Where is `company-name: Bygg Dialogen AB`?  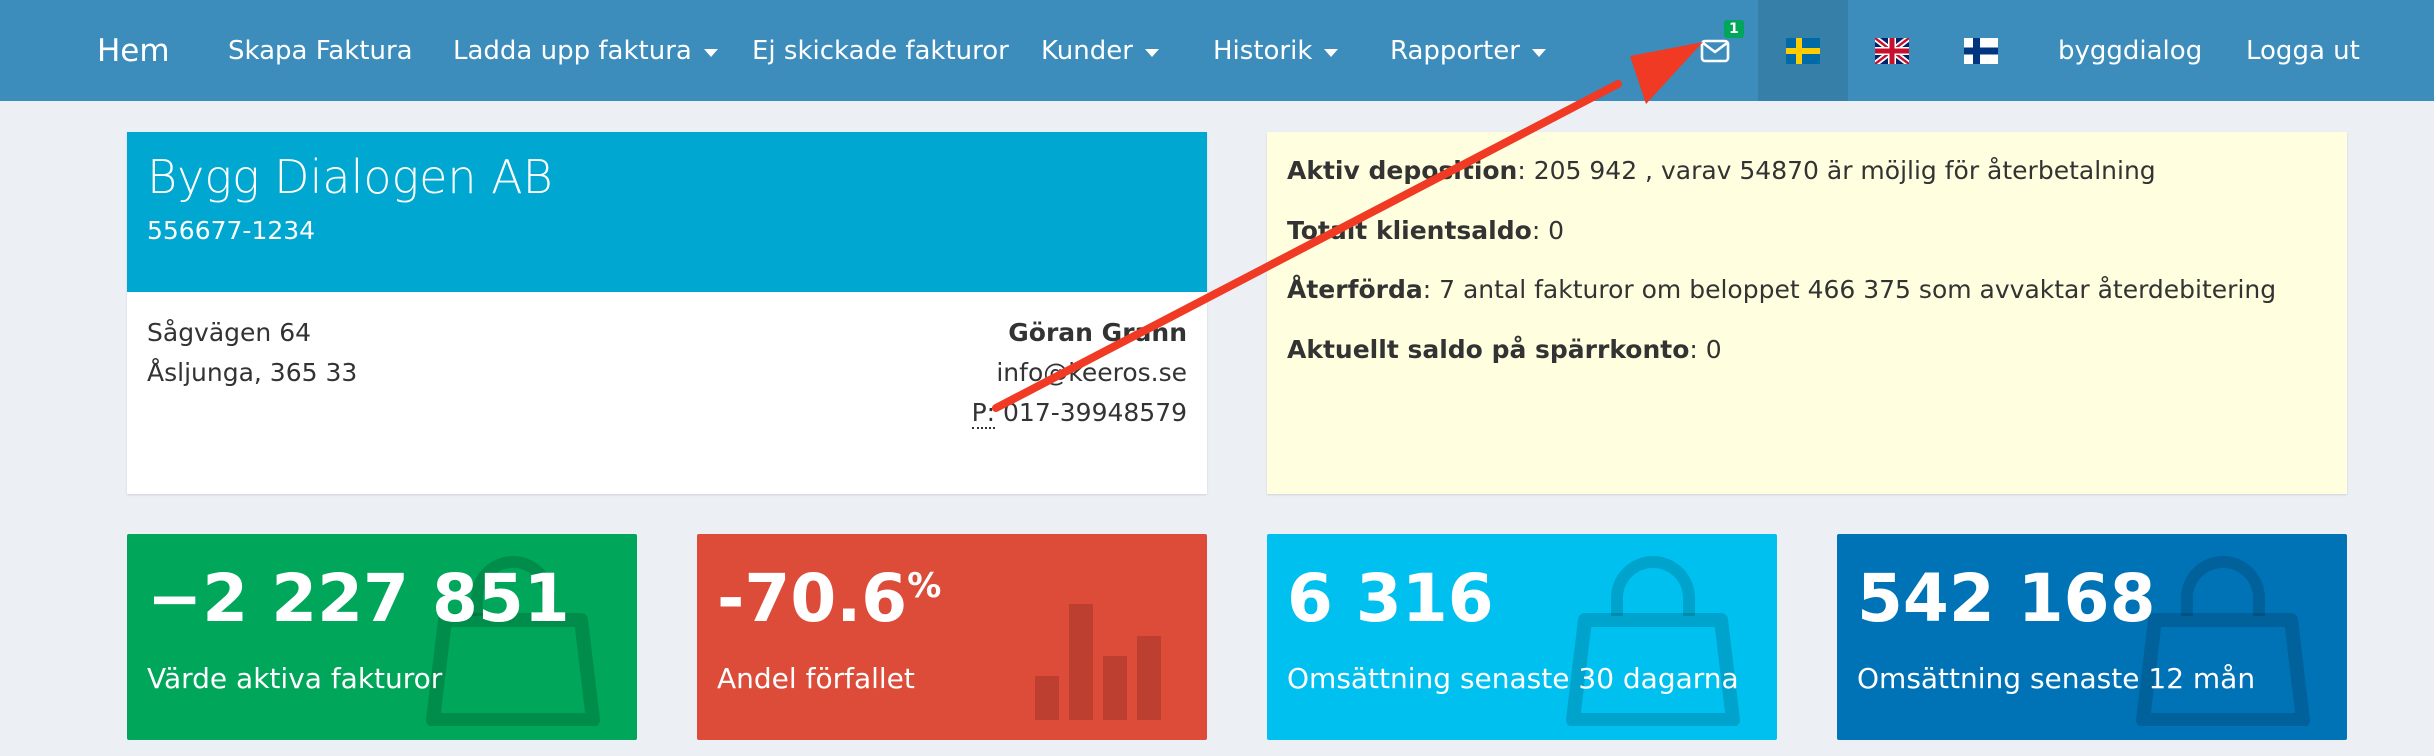 company-name: Bygg Dialogen AB is located at coordinates (350, 177).